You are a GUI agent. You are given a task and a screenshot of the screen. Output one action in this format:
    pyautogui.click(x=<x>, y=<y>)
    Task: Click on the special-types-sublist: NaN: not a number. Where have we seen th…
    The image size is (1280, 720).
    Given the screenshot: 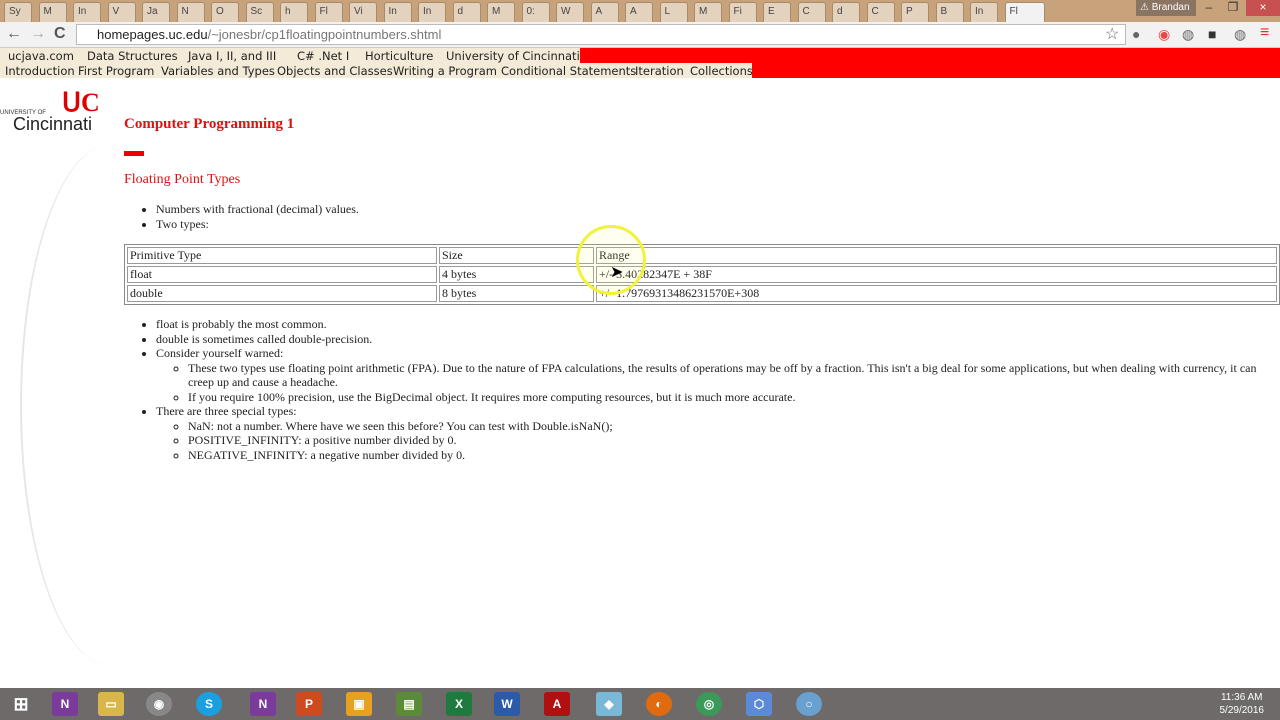 What is the action you would take?
    pyautogui.click(x=727, y=441)
    